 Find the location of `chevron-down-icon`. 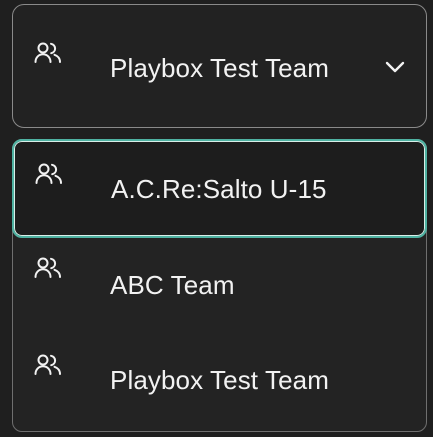

chevron-down-icon is located at coordinates (395, 67).